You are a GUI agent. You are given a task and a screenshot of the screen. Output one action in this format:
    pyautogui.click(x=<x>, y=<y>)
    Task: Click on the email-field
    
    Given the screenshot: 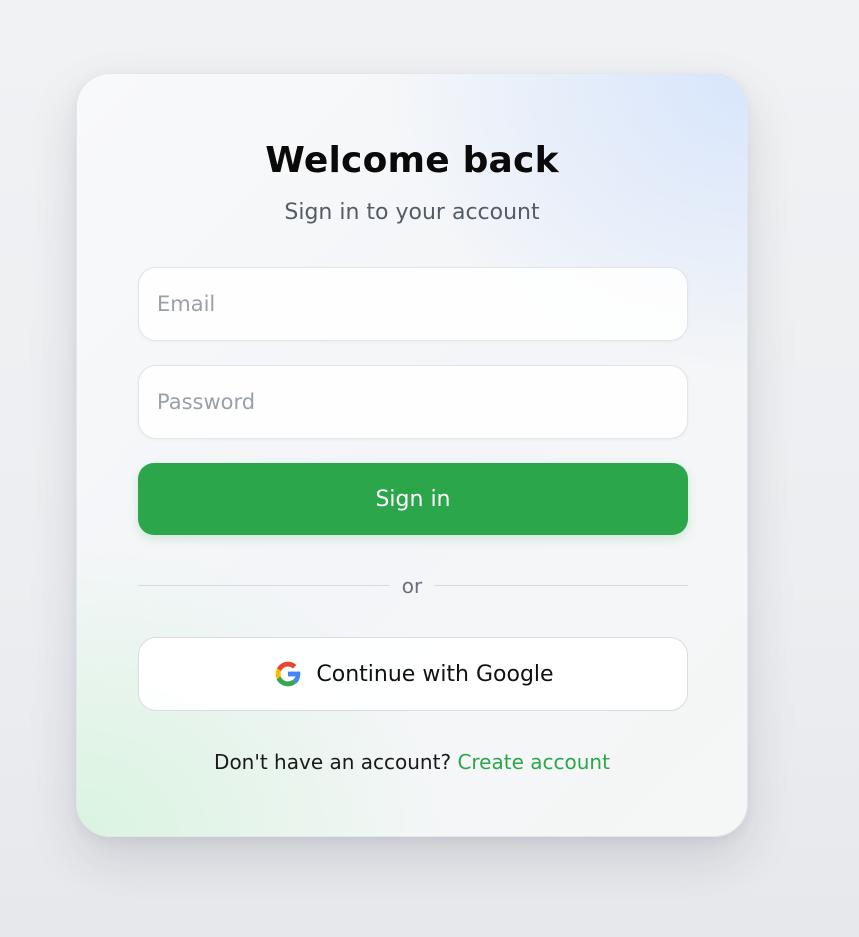 What is the action you would take?
    pyautogui.click(x=413, y=304)
    